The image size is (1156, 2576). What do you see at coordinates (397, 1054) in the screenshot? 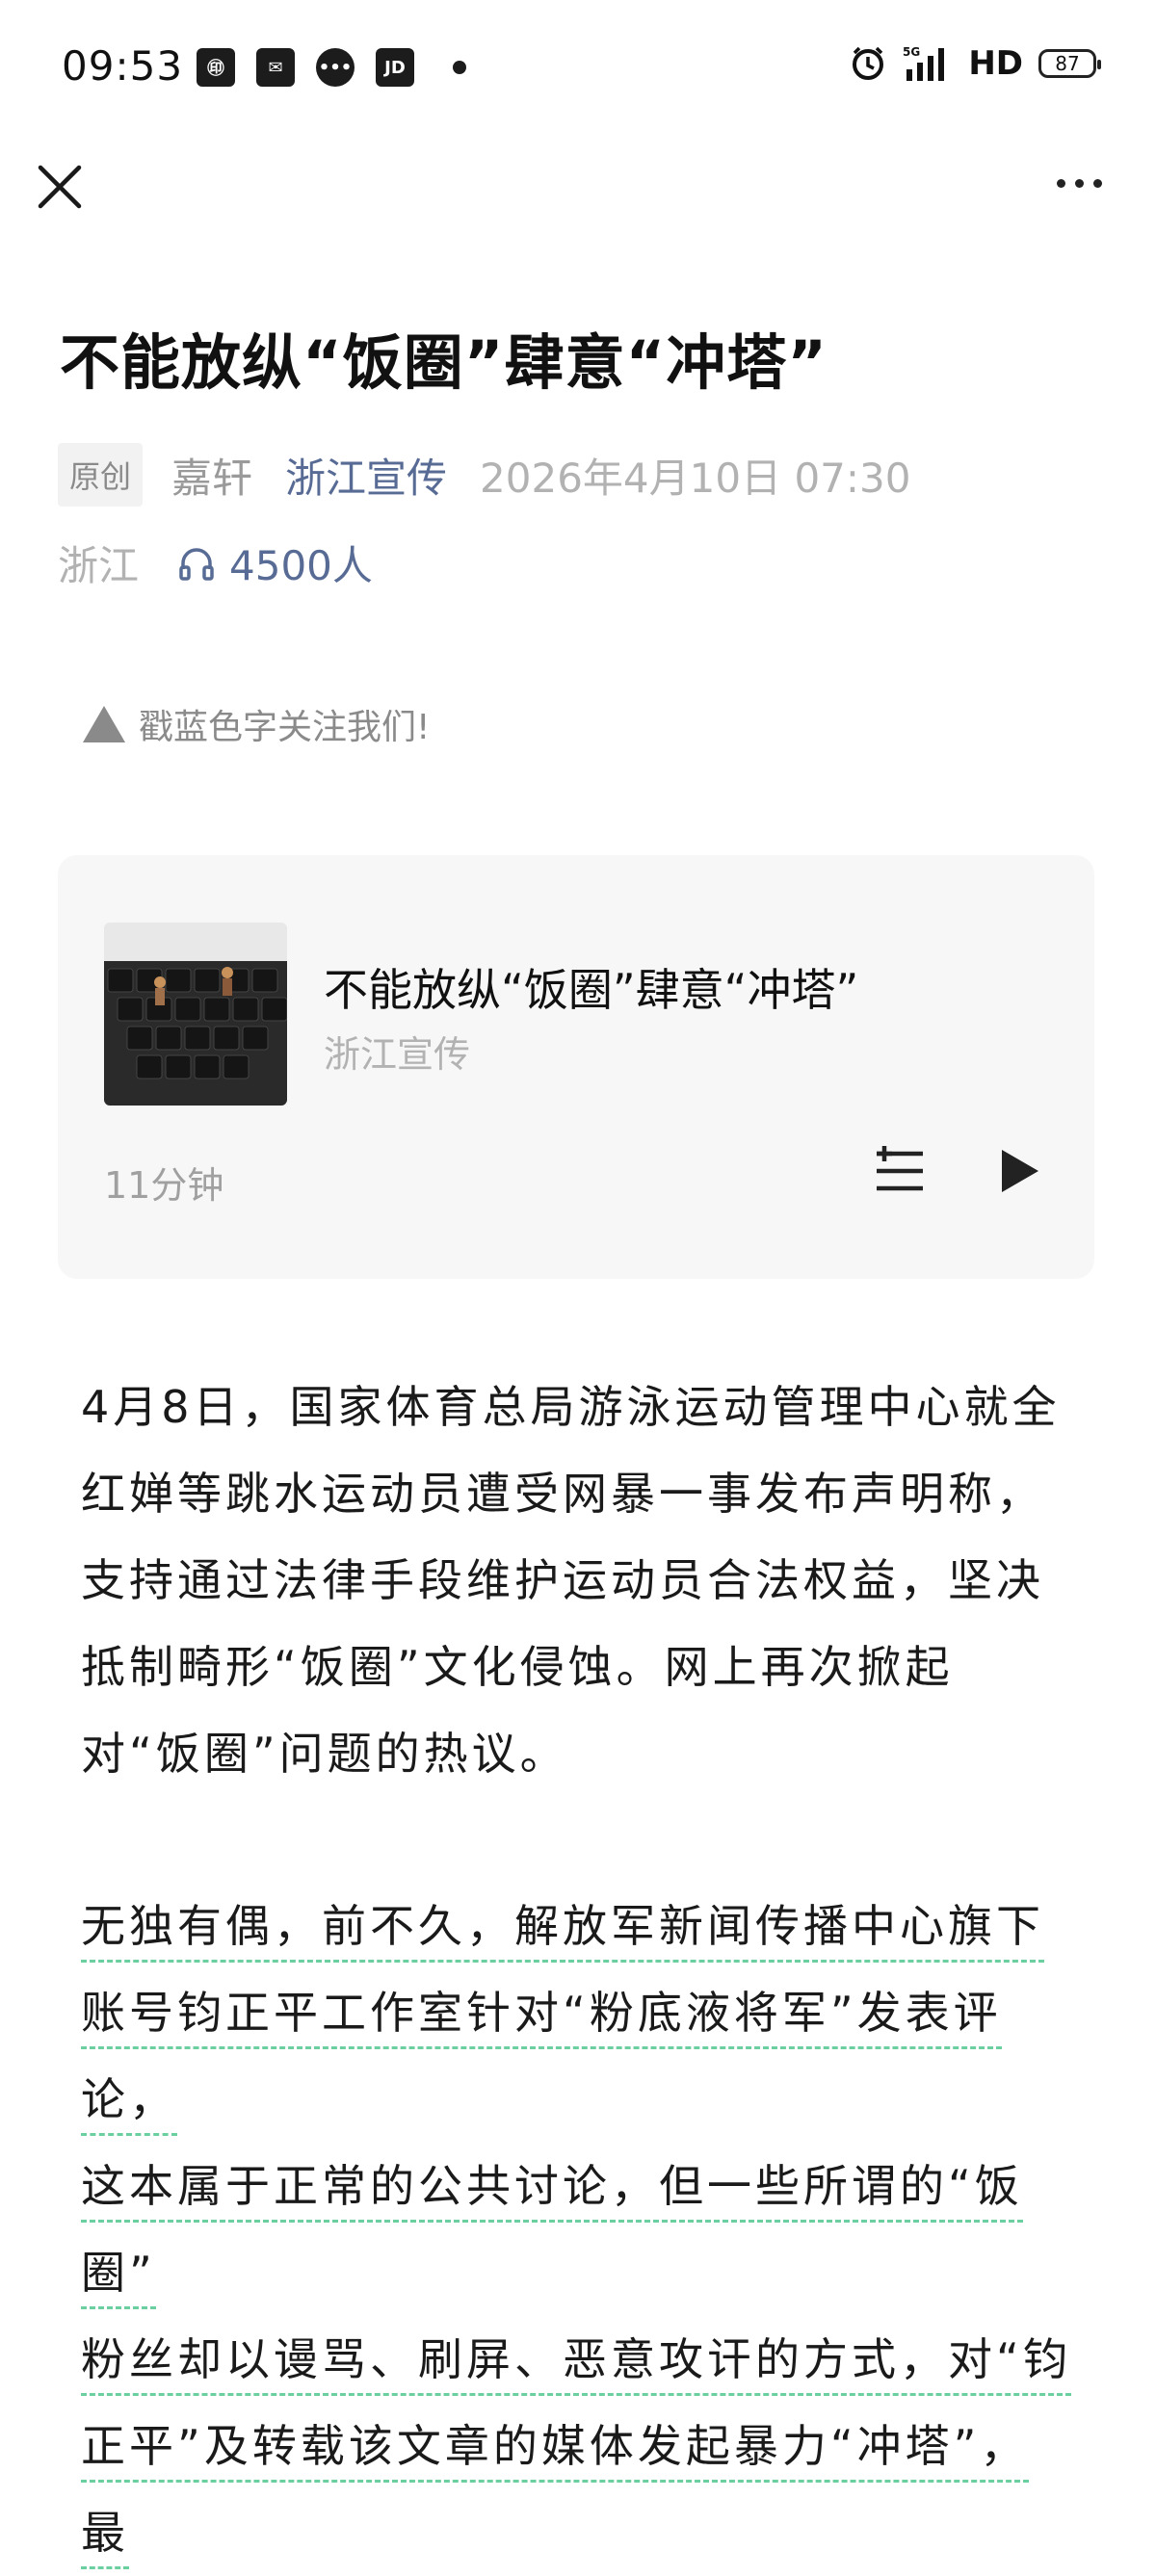
I see `audio-source: 浙江宣传` at bounding box center [397, 1054].